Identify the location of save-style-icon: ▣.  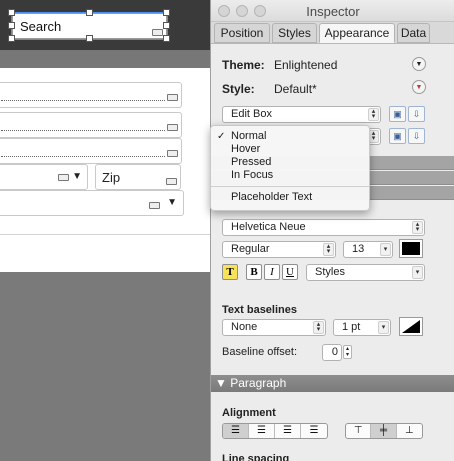
(397, 114).